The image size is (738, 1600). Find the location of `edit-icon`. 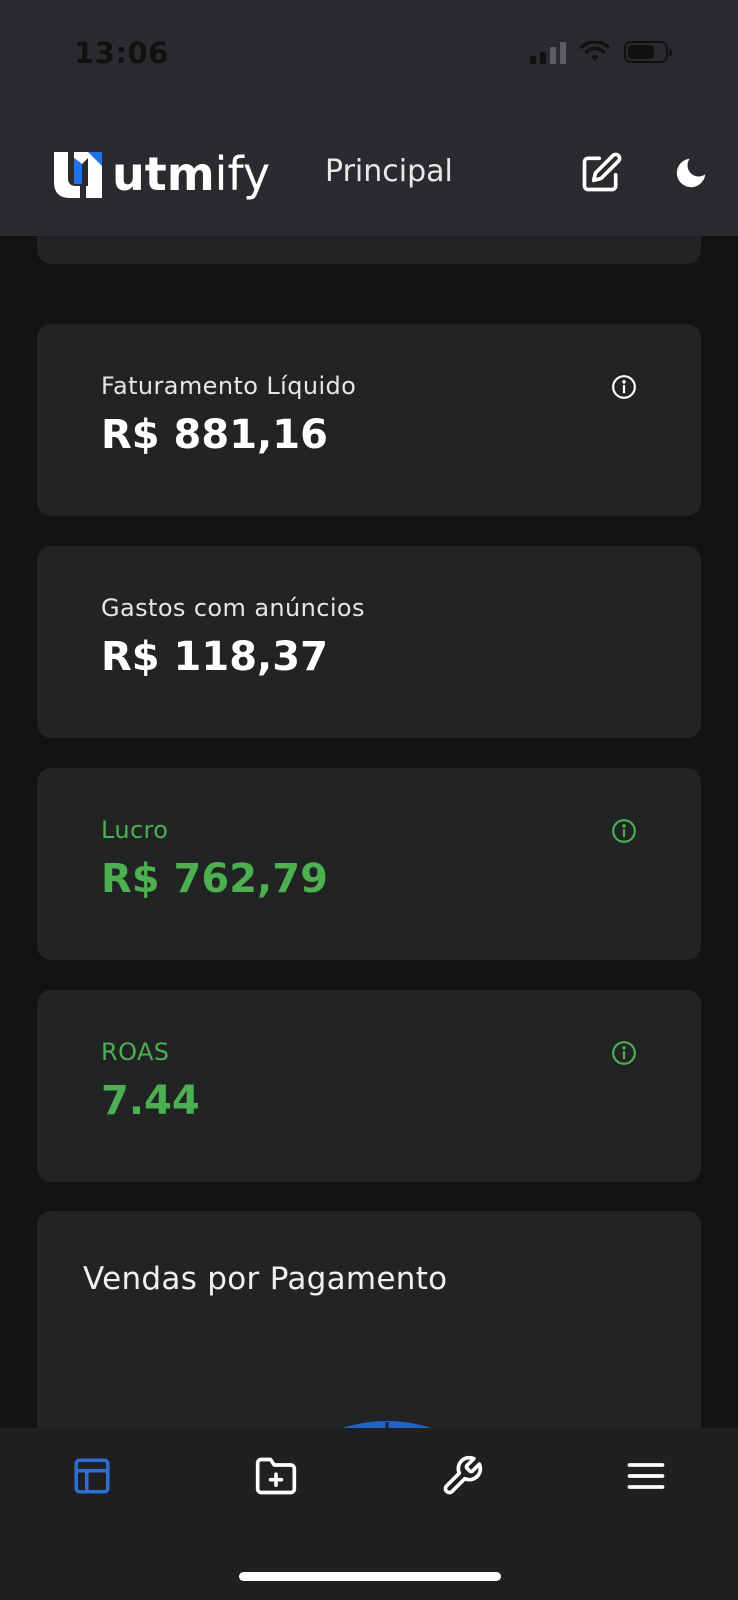

edit-icon is located at coordinates (602, 172).